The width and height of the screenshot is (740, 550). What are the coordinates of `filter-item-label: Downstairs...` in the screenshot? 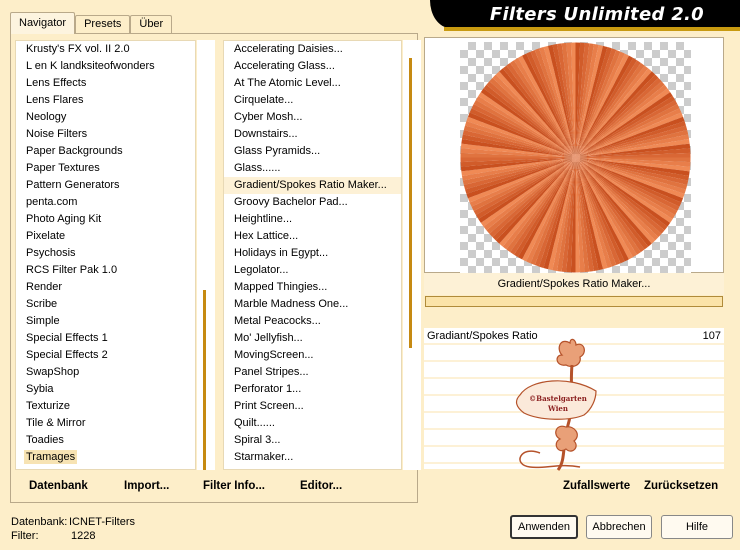 It's located at (266, 134).